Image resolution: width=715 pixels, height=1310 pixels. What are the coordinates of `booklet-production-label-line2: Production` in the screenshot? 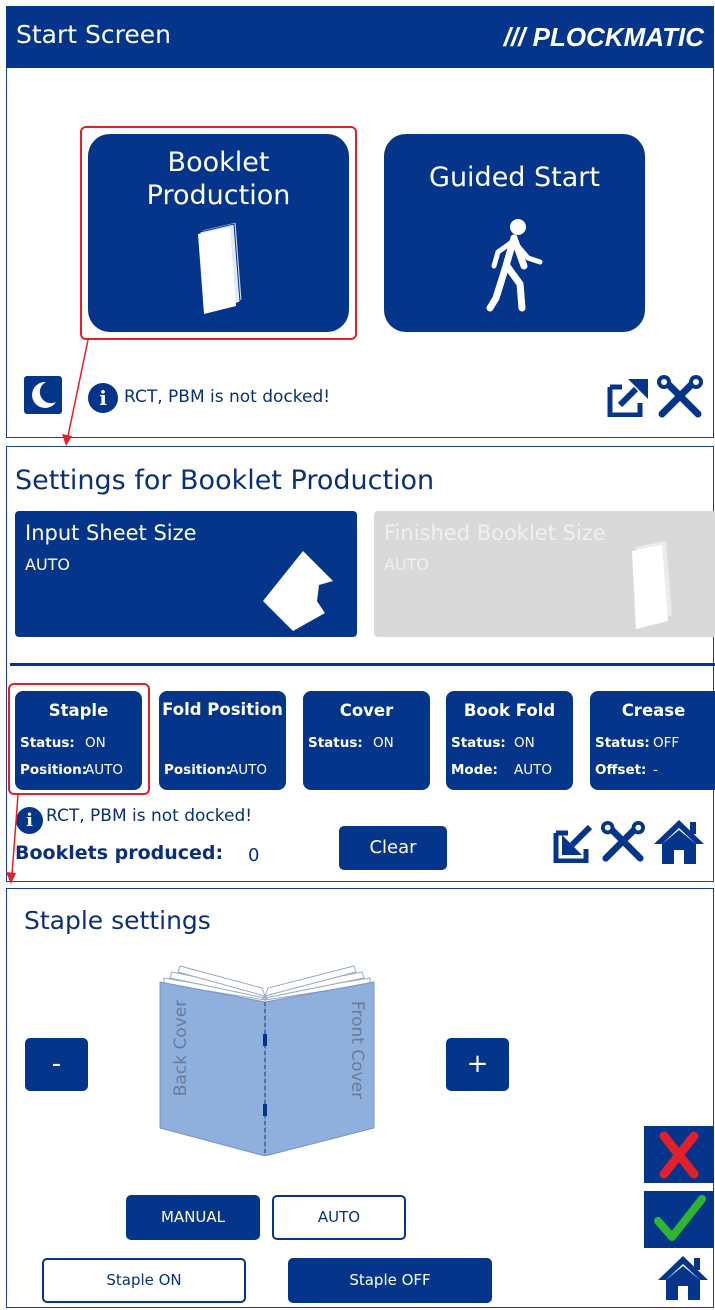 It's located at (218, 195).